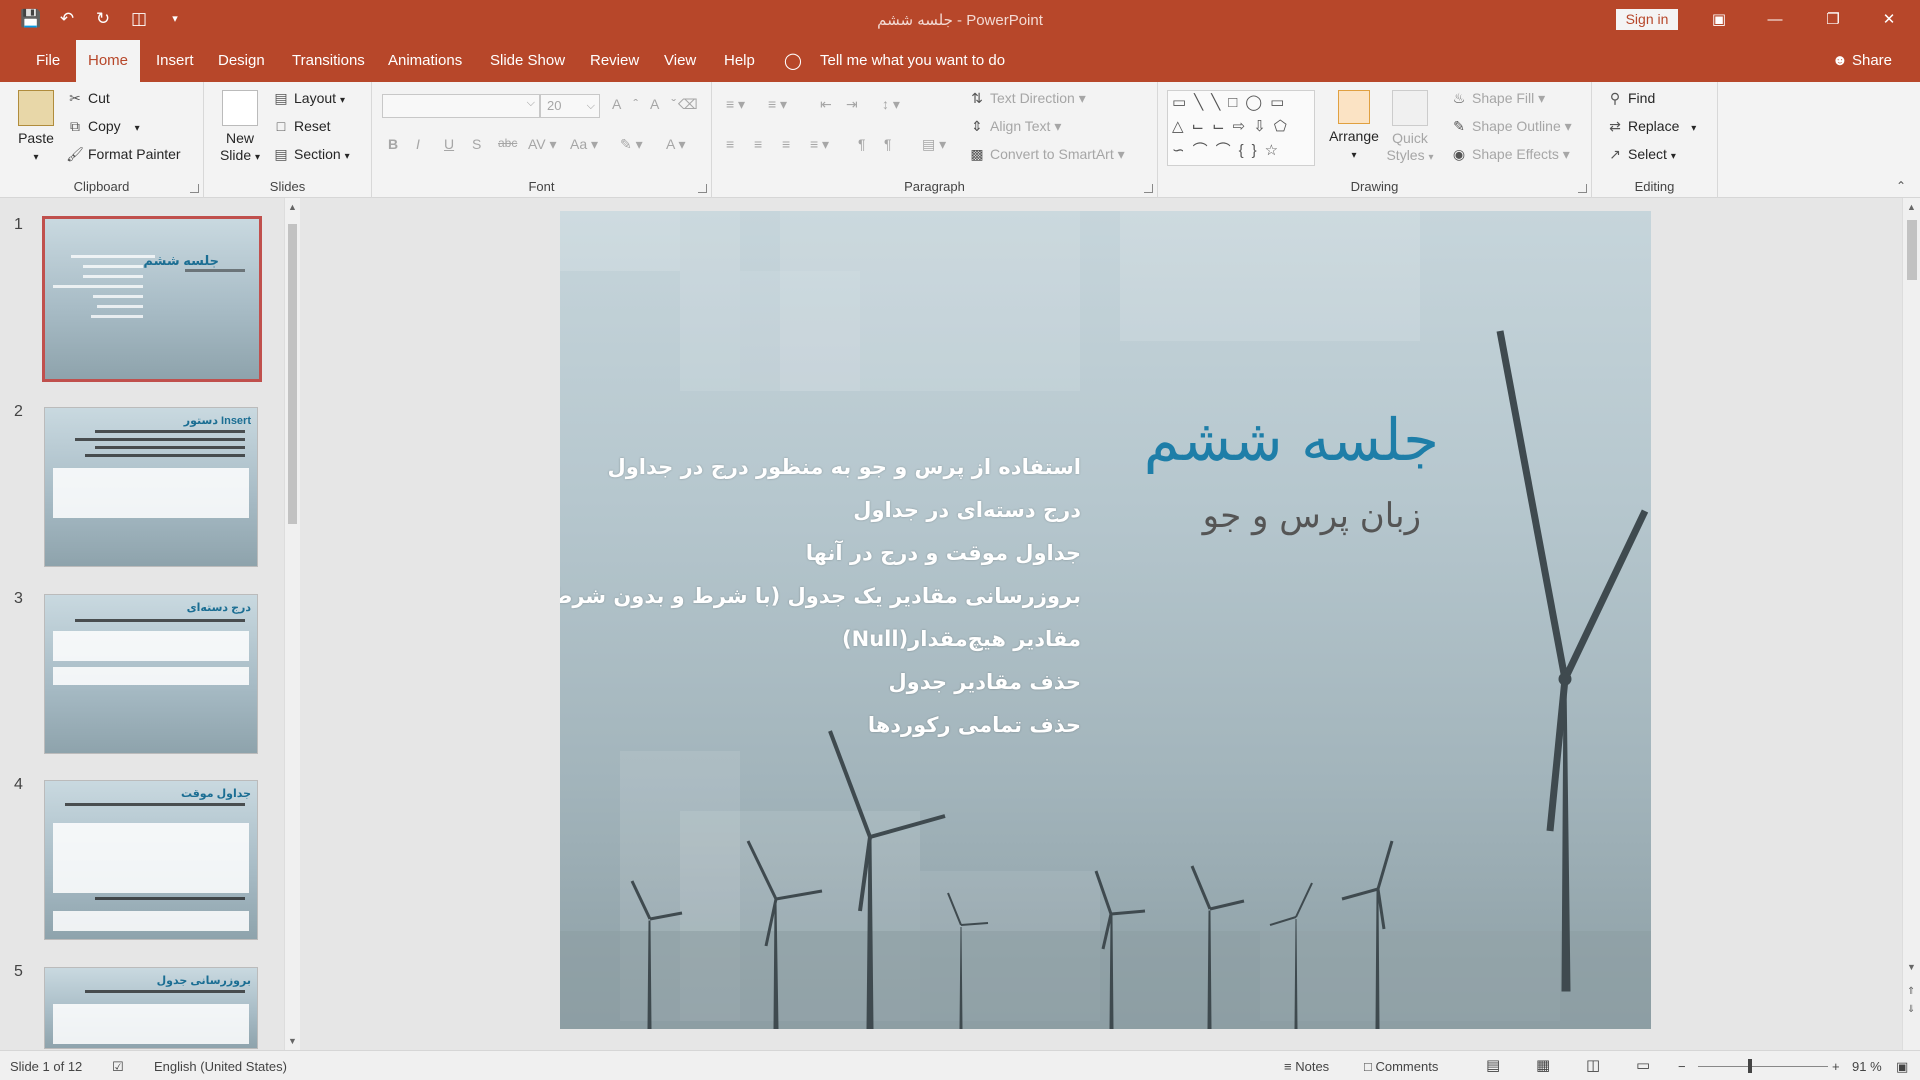 The height and width of the screenshot is (1080, 1920). What do you see at coordinates (425, 61) in the screenshot?
I see `tab-animations: Animations` at bounding box center [425, 61].